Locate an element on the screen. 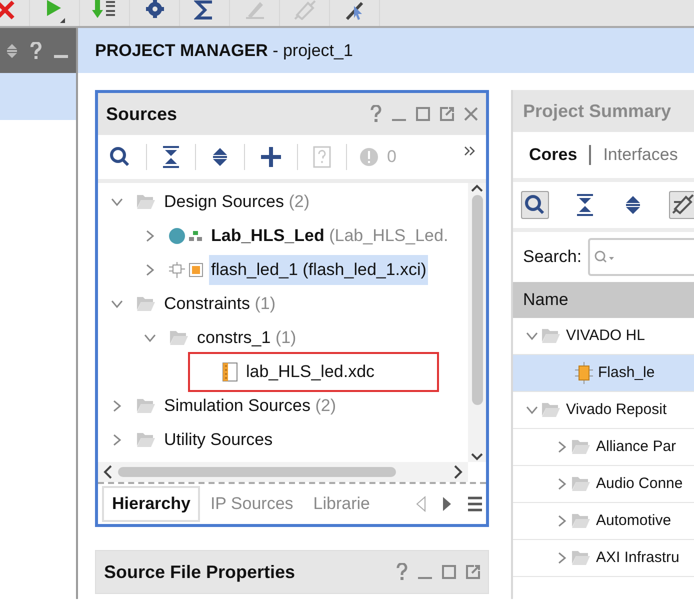 This screenshot has width=694, height=601. sort-icon is located at coordinates (12, 50).